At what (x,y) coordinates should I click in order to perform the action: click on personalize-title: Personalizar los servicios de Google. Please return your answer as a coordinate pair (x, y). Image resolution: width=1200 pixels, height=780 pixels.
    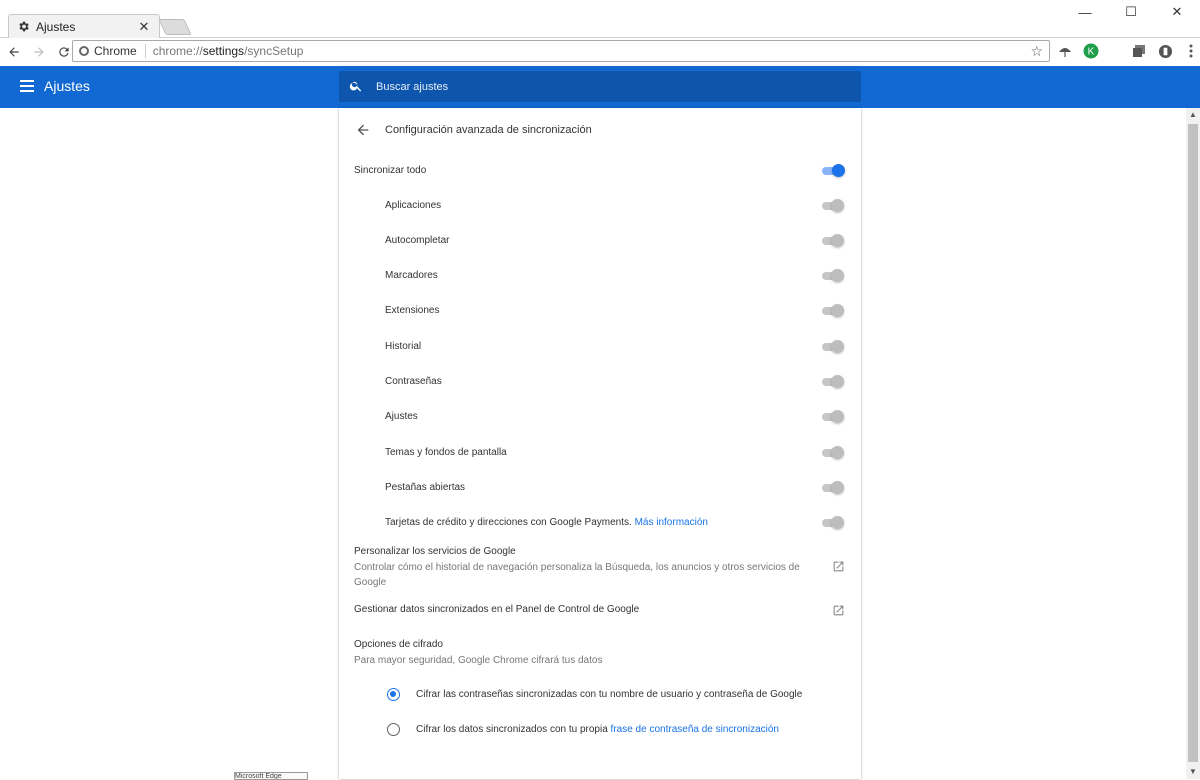
    Looking at the image, I should click on (435, 551).